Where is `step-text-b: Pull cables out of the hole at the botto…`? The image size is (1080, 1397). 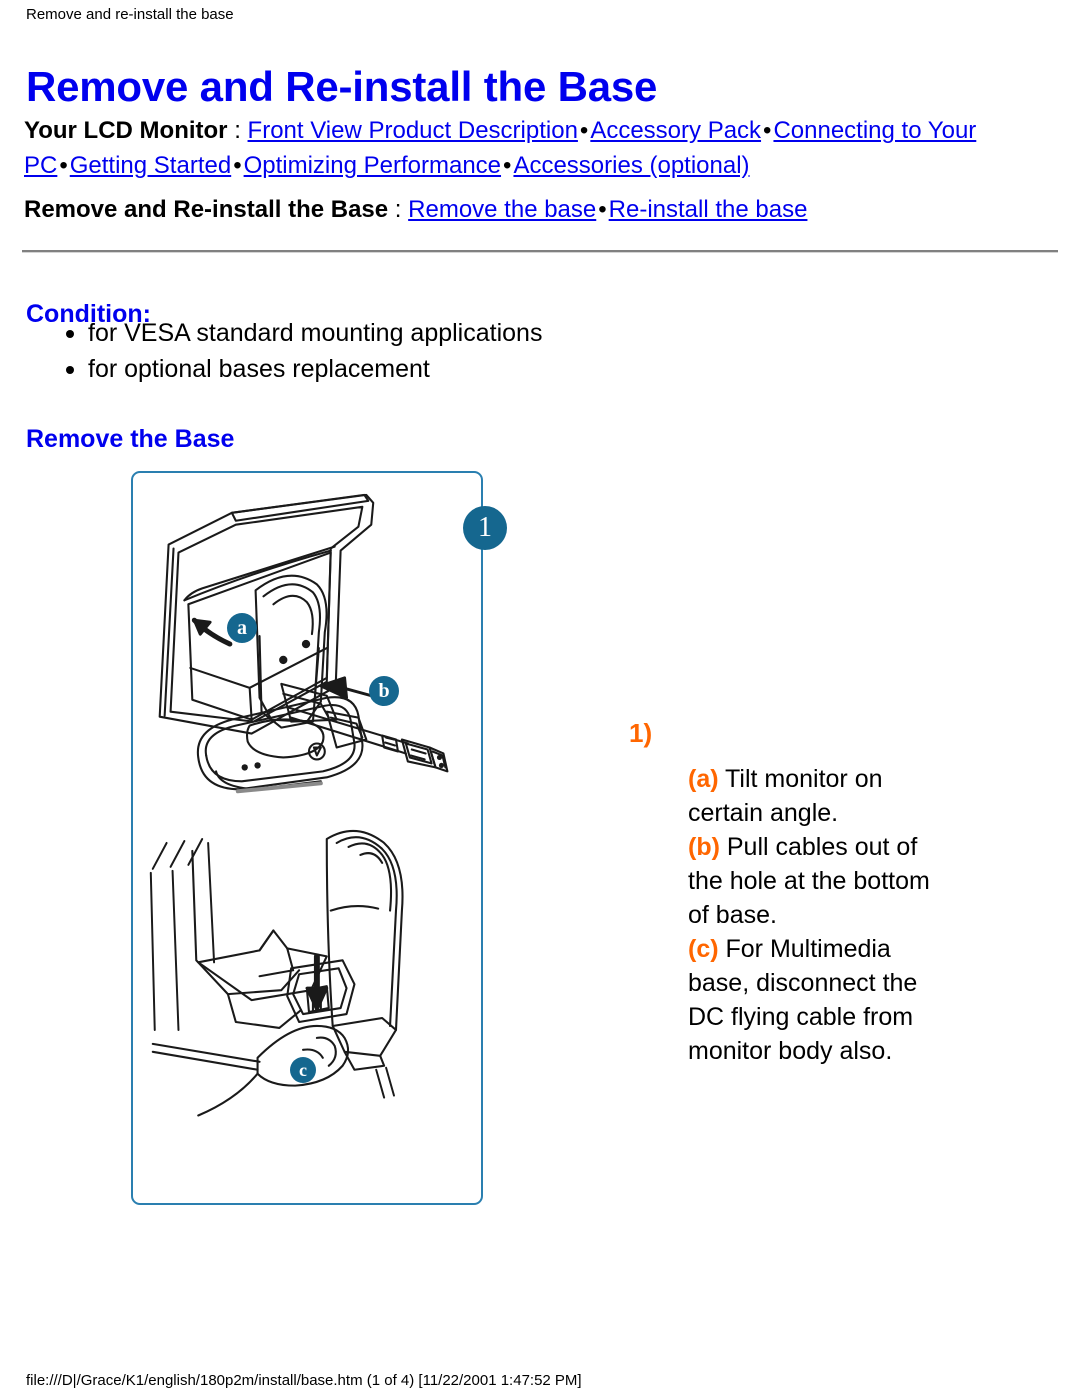 step-text-b: Pull cables out of the hole at the botto… is located at coordinates (809, 881).